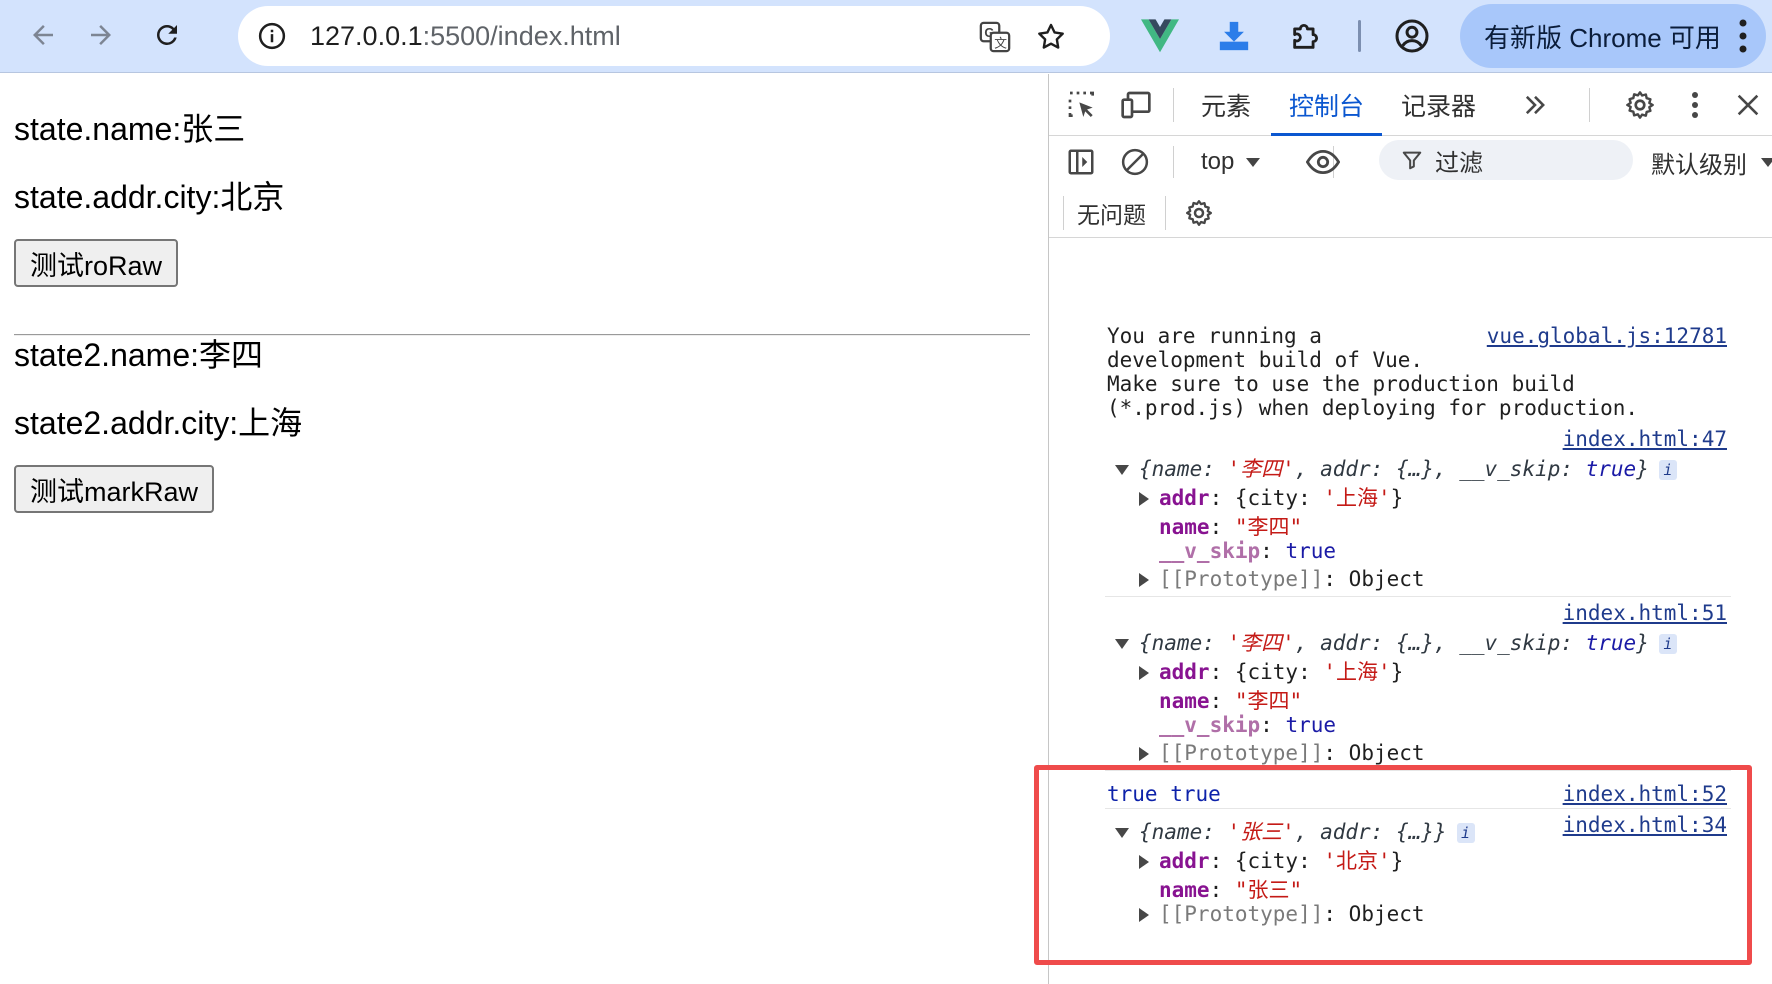 This screenshot has width=1772, height=984. I want to click on info-icon, so click(272, 36).